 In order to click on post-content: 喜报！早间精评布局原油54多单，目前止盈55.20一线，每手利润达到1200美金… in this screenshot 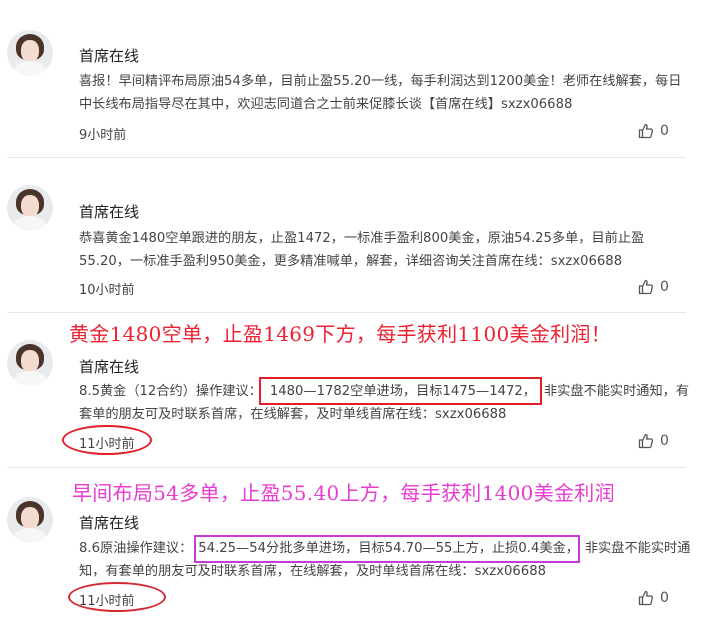, I will do `click(380, 93)`.